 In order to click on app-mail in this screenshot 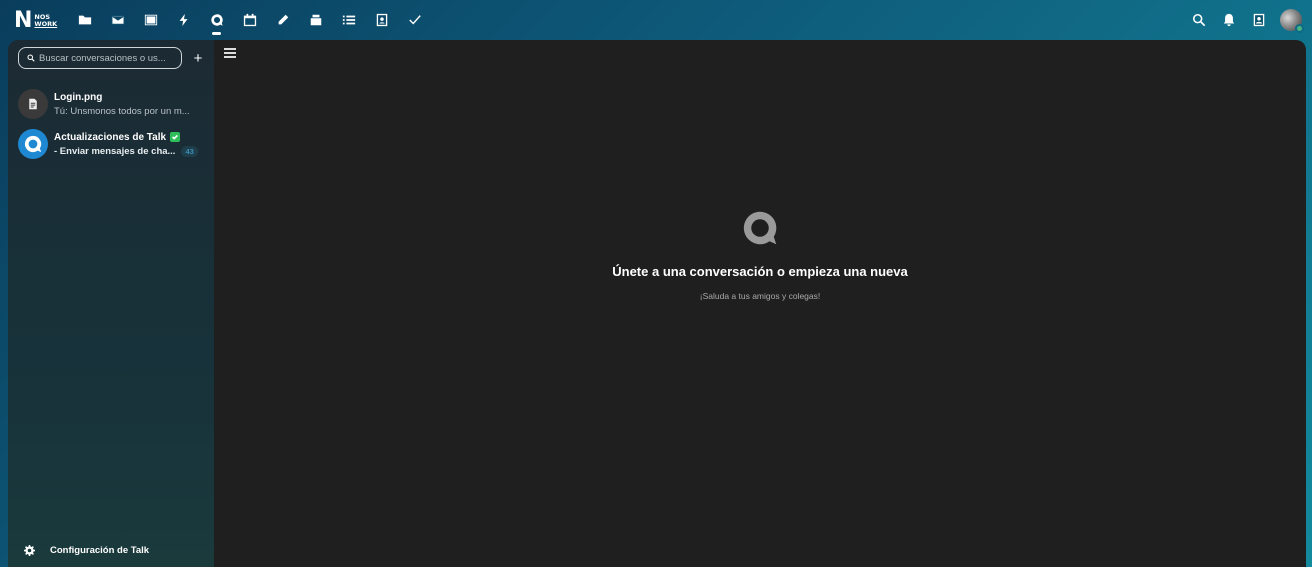, I will do `click(117, 20)`.